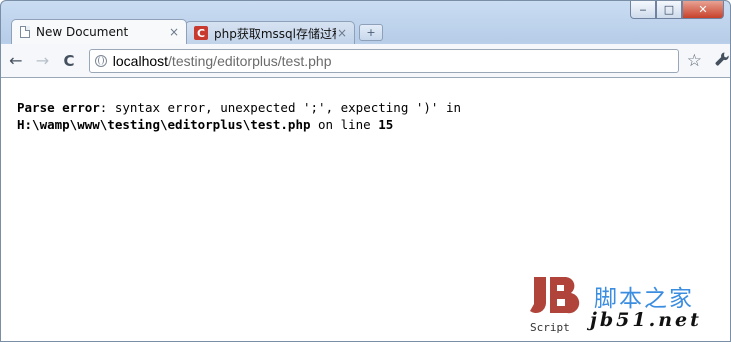  I want to click on watermark-script-label: Script, so click(550, 327).